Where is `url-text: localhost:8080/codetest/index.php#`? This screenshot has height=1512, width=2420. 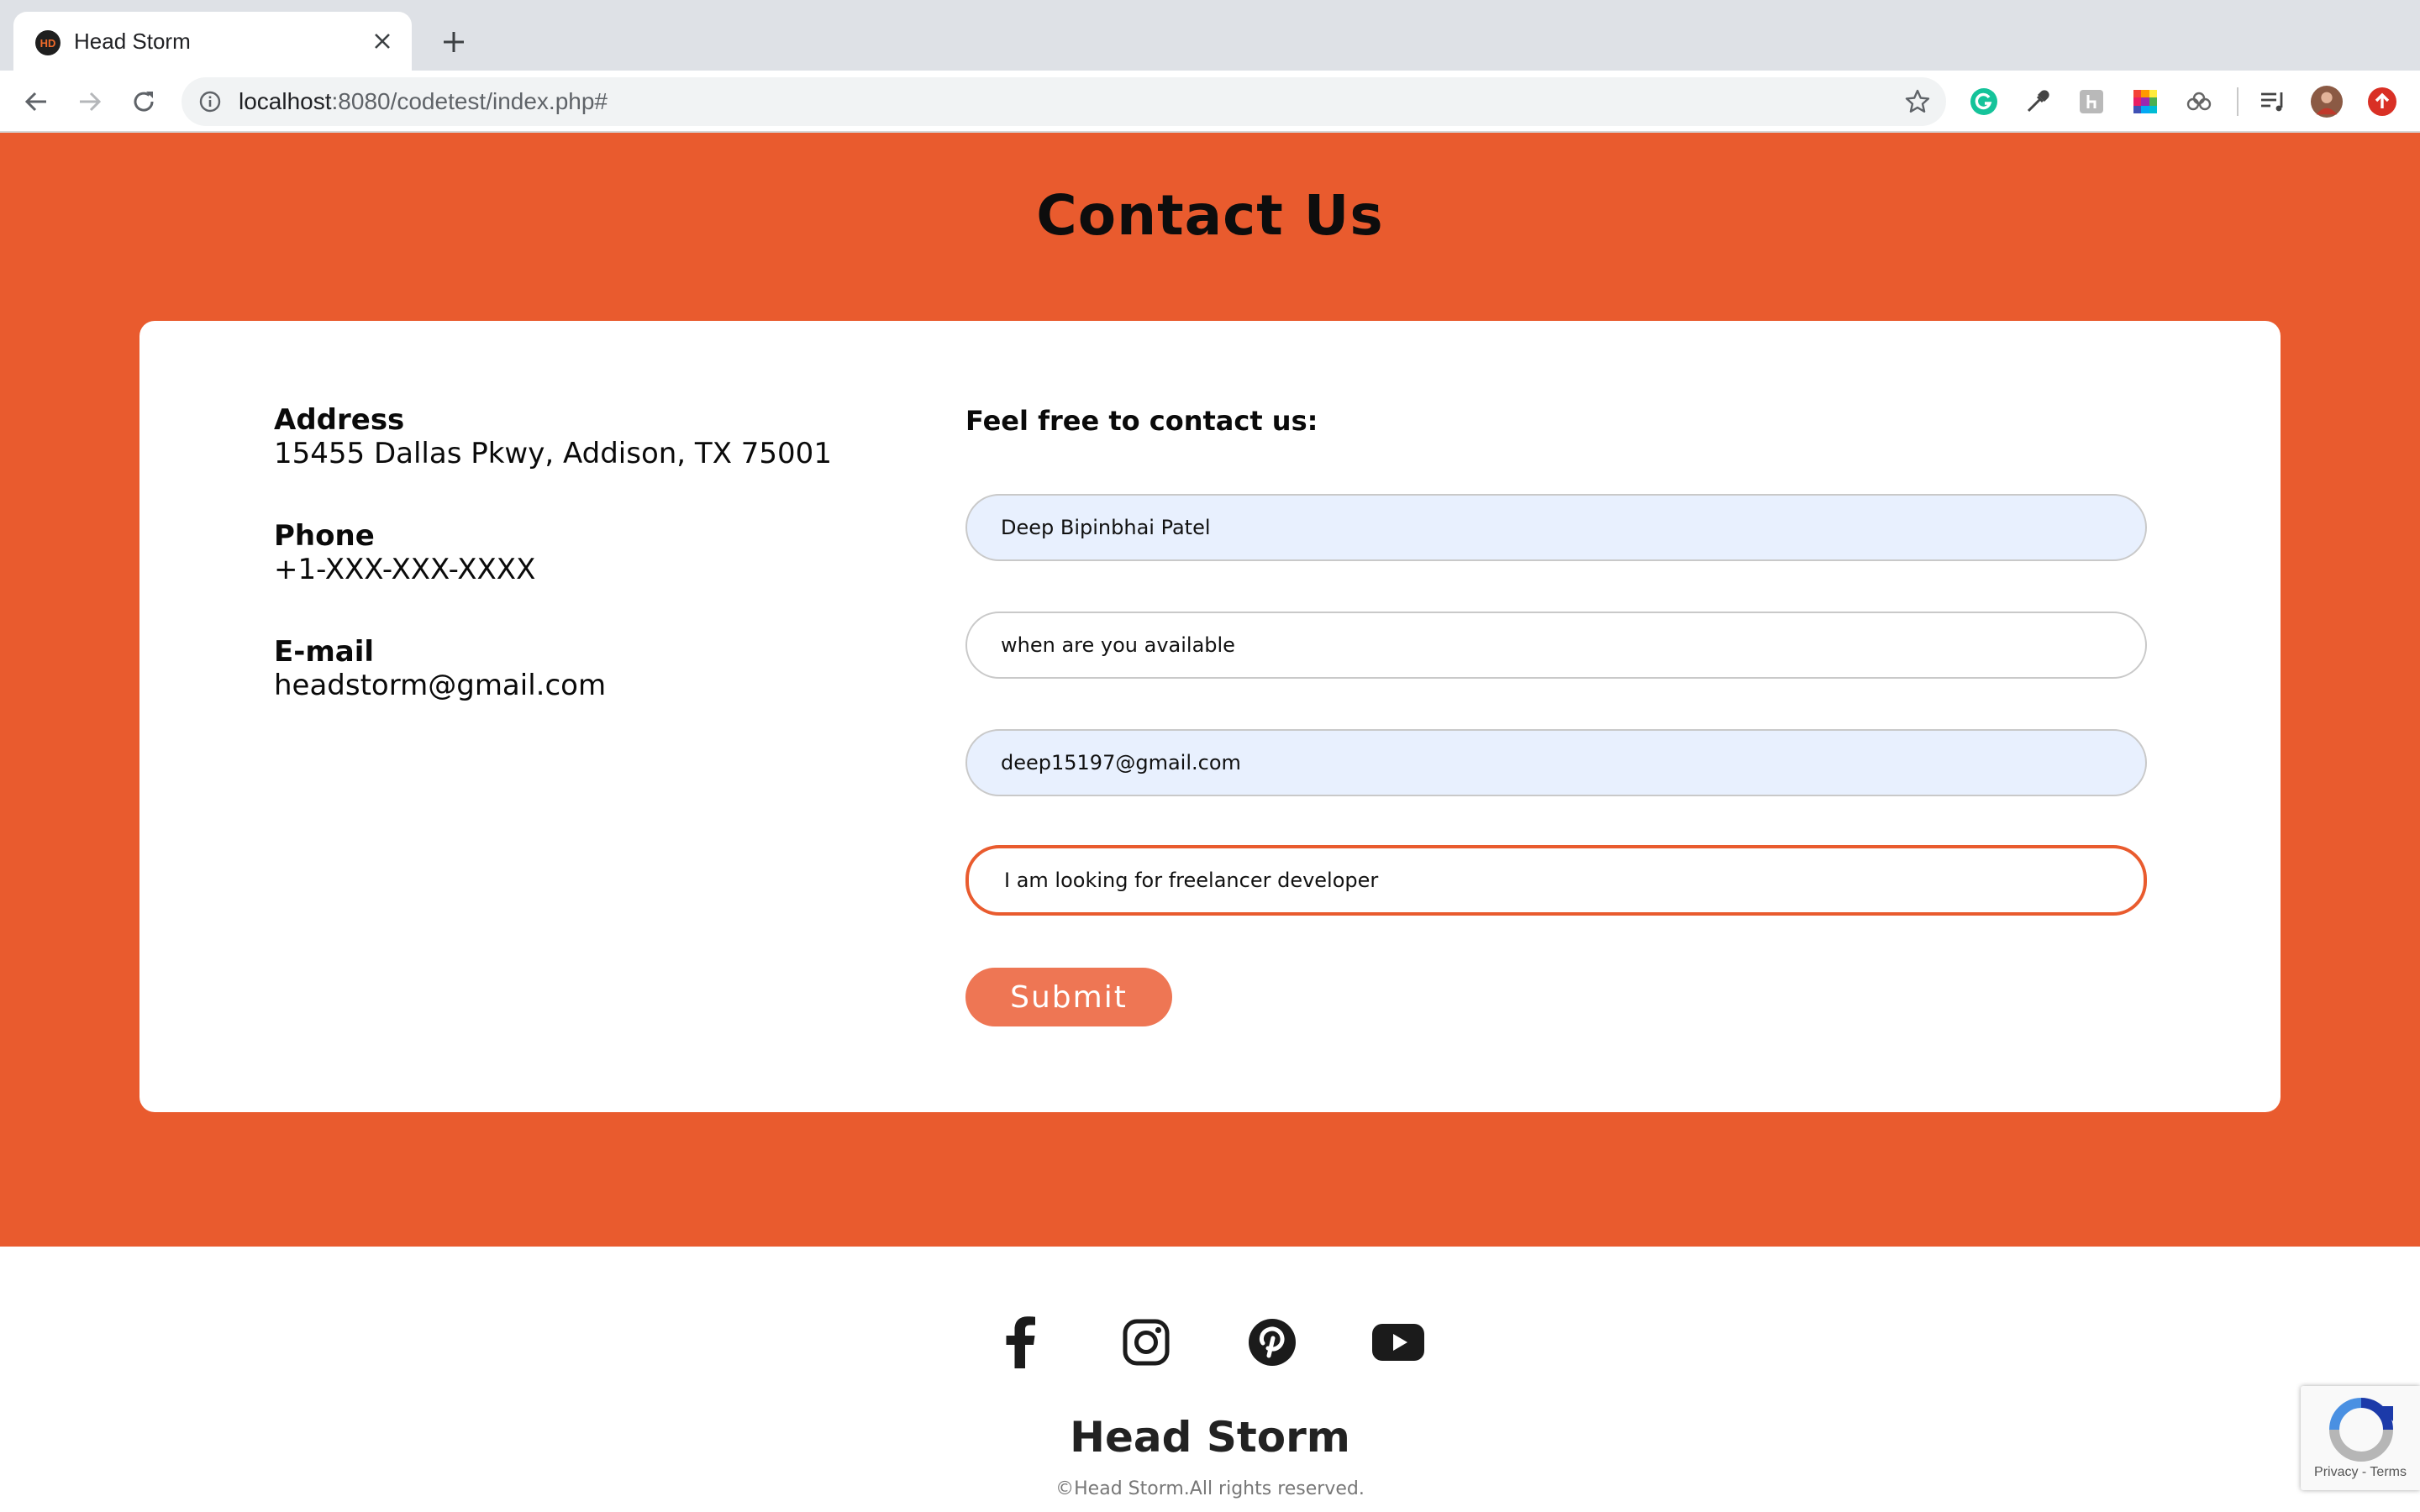 url-text: localhost:8080/codetest/index.php# is located at coordinates (423, 101).